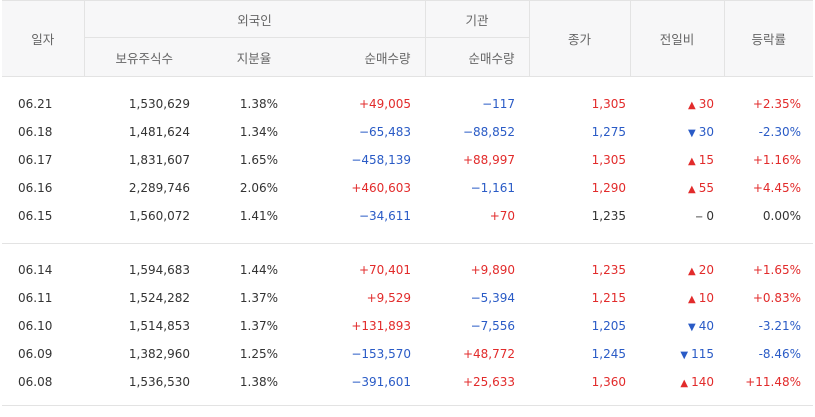  Describe the element at coordinates (609, 297) in the screenshot. I see `cell-close: 1,215` at that location.